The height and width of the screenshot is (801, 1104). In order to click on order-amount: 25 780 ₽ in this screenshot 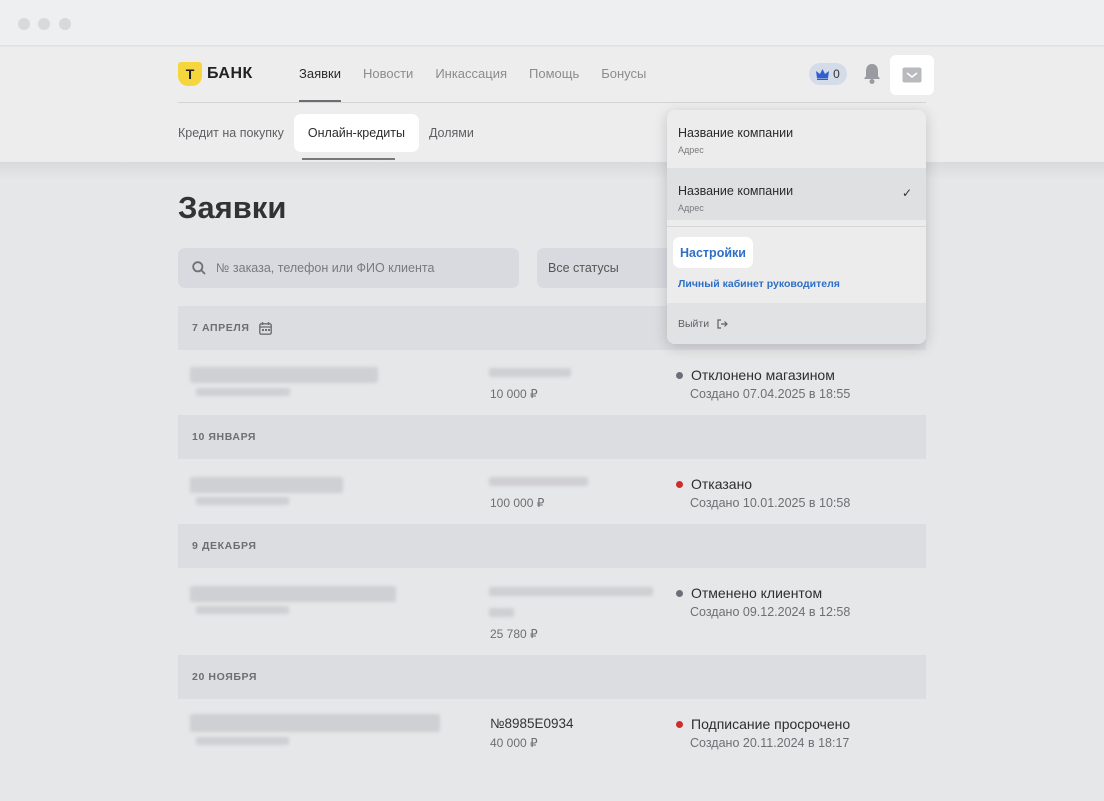, I will do `click(514, 634)`.